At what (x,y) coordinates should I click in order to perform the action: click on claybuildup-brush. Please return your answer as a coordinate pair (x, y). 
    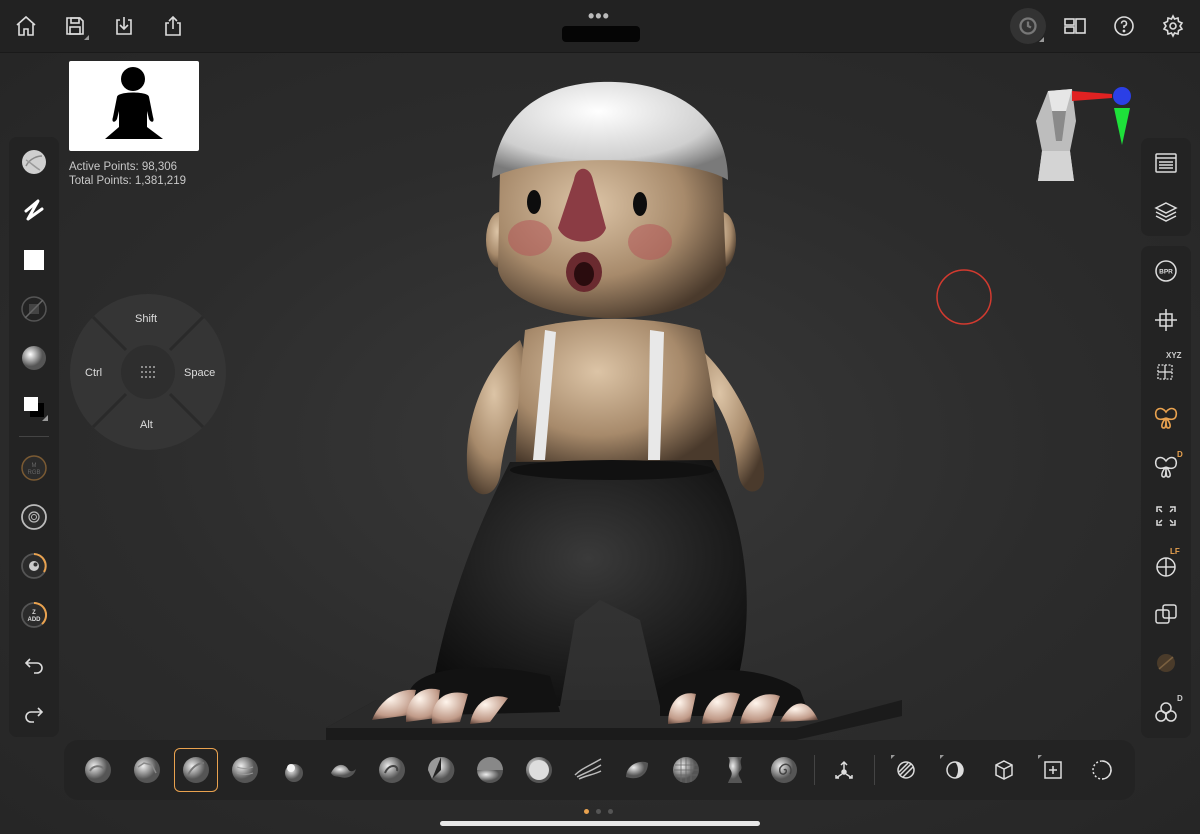
    Looking at the image, I should click on (98, 770).